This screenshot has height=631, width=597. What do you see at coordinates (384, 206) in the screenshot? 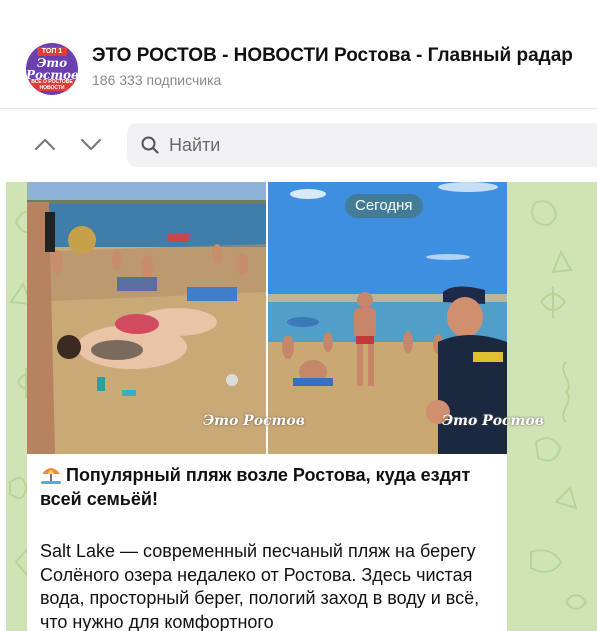
I see `date-pill: Сегодня` at bounding box center [384, 206].